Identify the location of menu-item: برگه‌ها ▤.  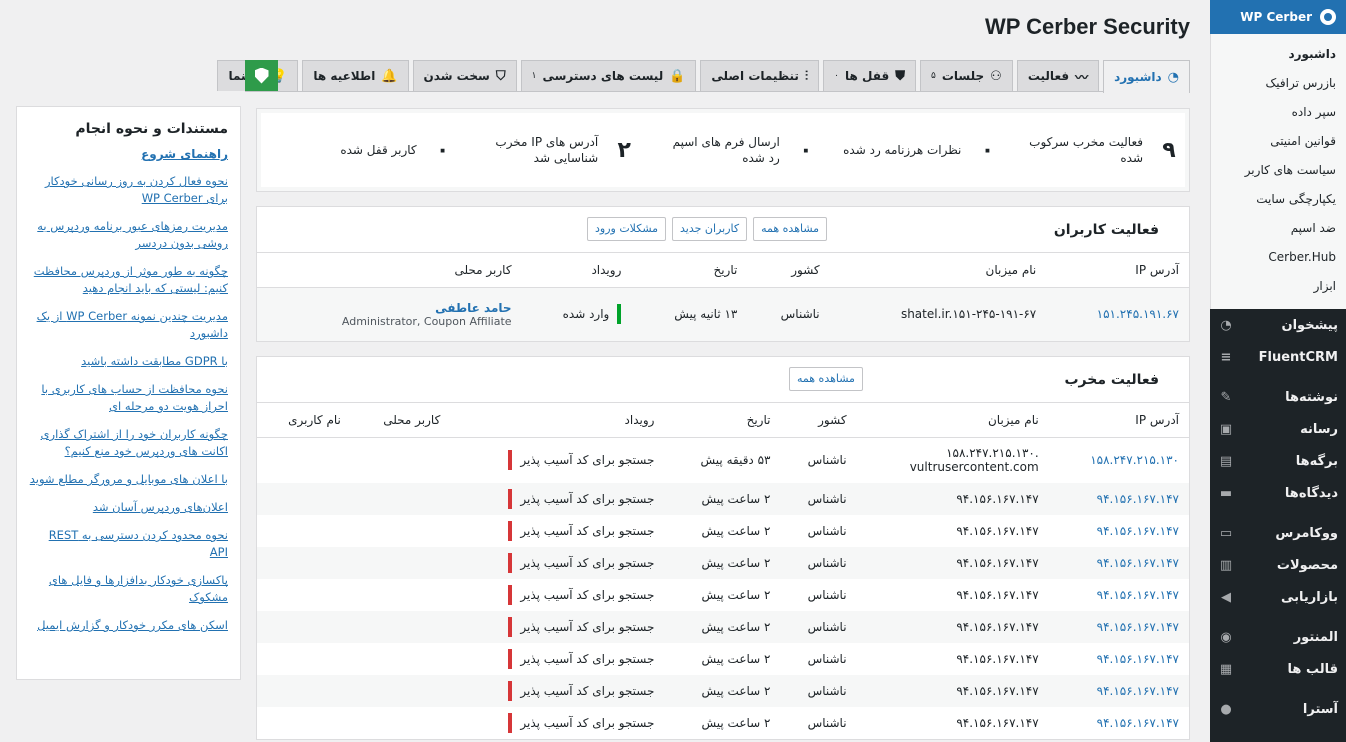
(1278, 461).